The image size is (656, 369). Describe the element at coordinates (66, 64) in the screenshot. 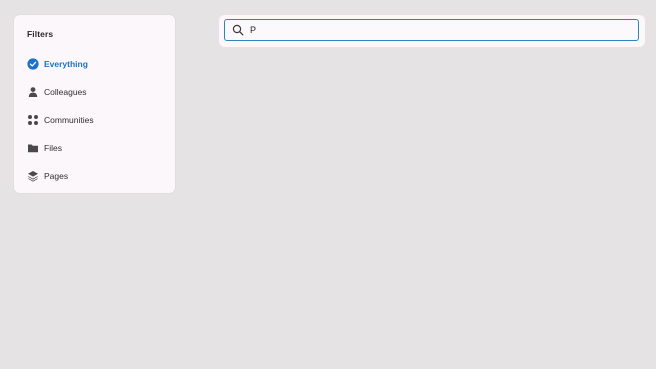

I see `filter-label-everything: Everything` at that location.